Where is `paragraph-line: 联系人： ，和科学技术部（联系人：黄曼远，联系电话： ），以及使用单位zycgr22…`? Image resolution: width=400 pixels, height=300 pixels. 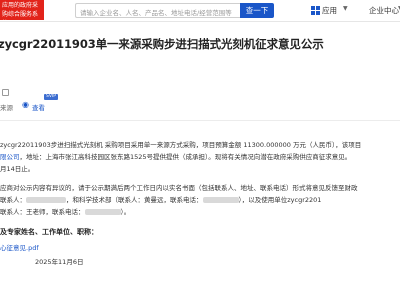 paragraph-line: 联系人： ，和科学技术部（联系人：黄曼远，联系电话： ），以及使用单位zycgr22… is located at coordinates (160, 201).